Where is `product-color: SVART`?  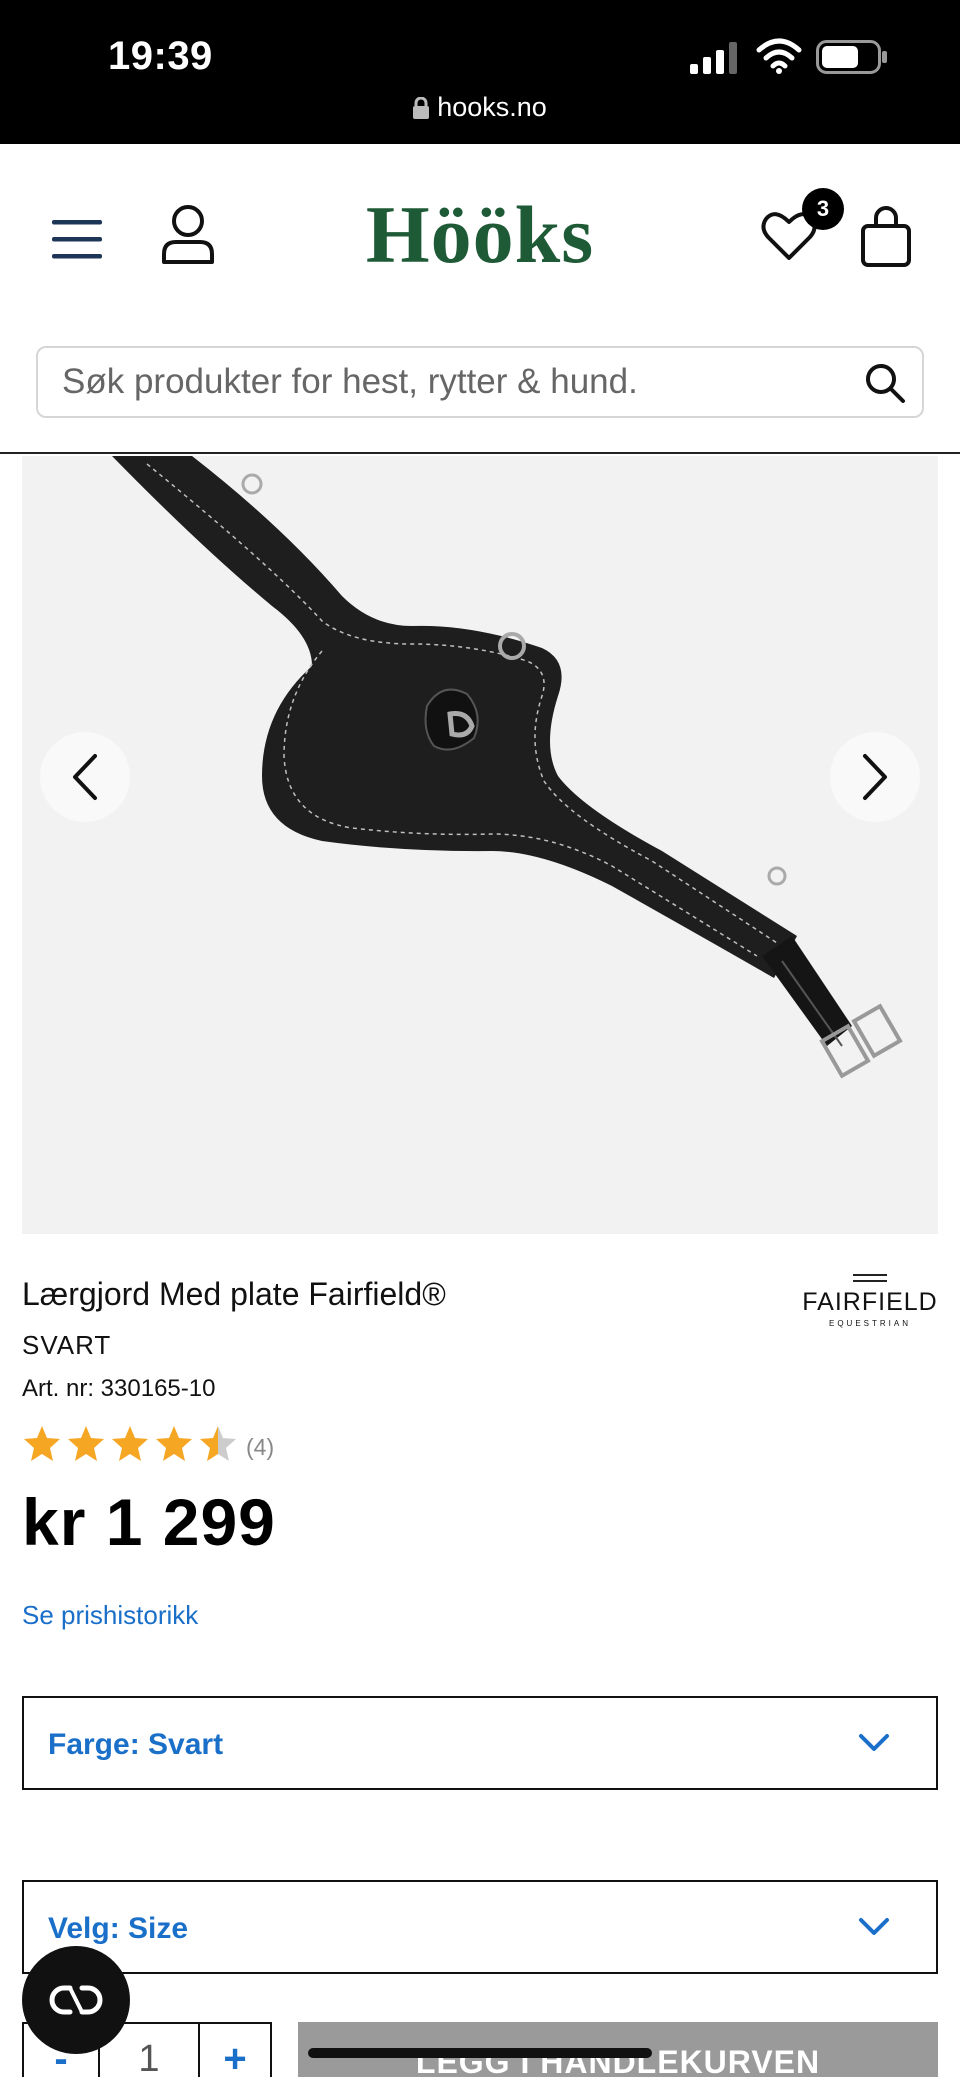 product-color: SVART is located at coordinates (67, 1345).